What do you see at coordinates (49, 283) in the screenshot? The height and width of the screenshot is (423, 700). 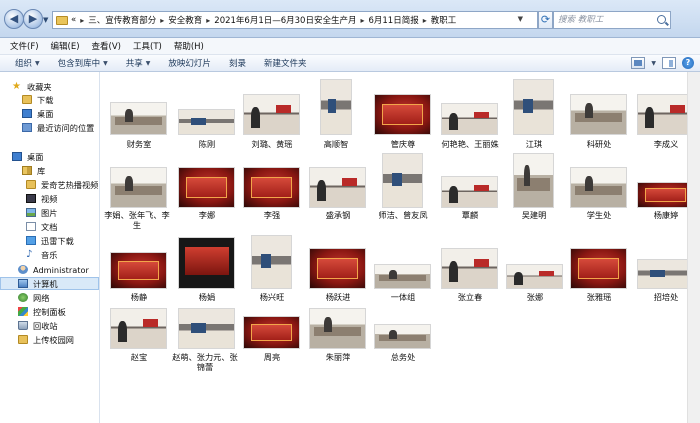 I see `nav-computer: 计算机` at bounding box center [49, 283].